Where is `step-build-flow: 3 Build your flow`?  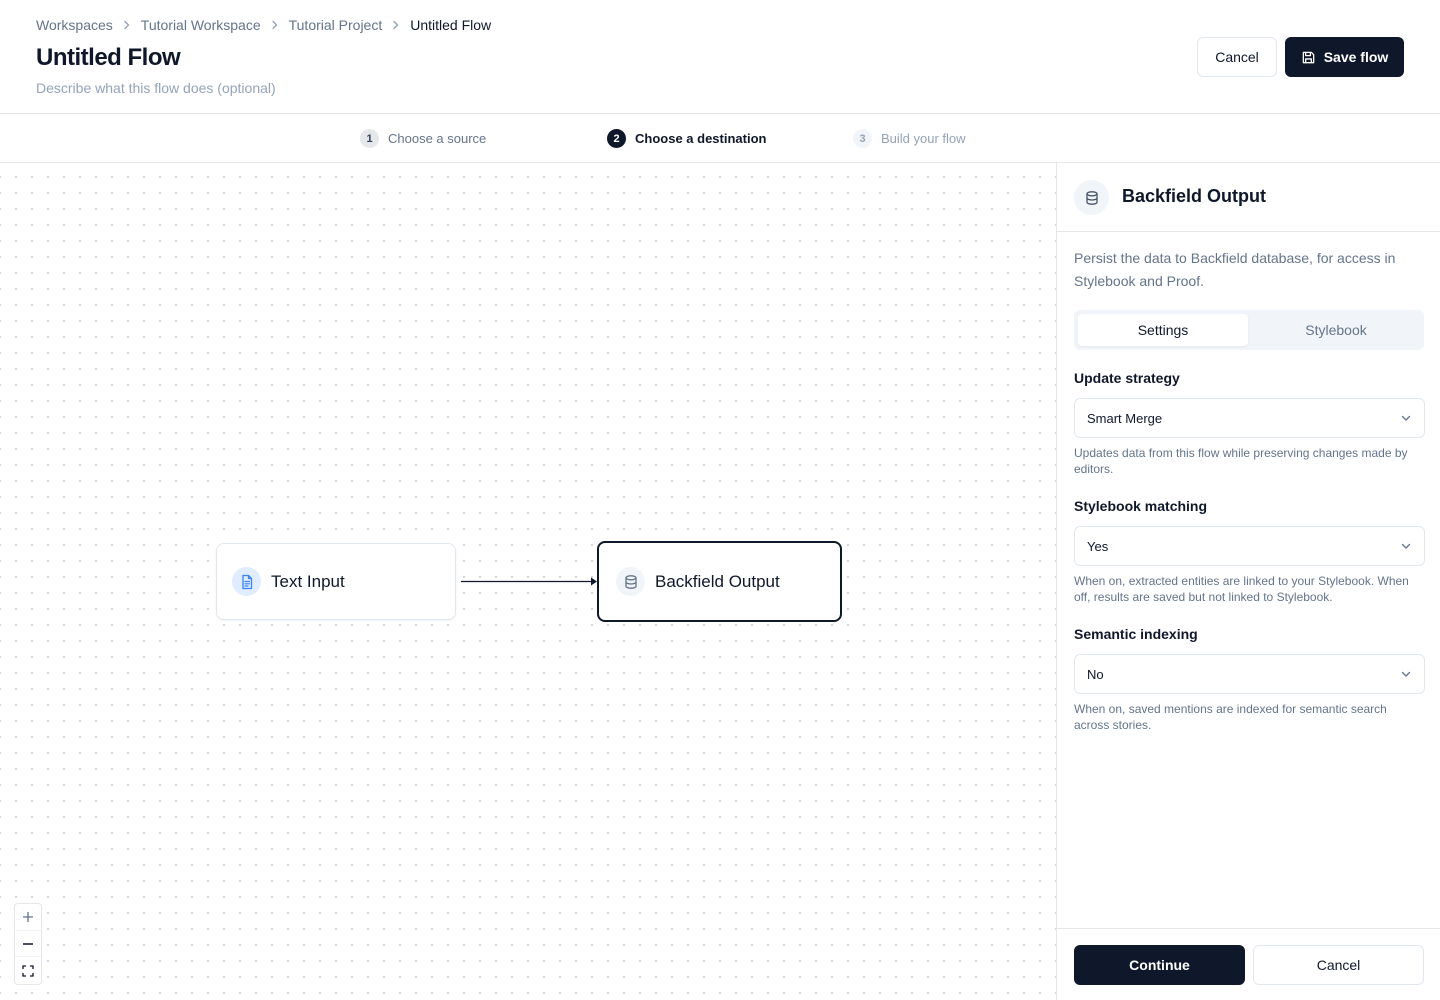 step-build-flow: 3 Build your flow is located at coordinates (909, 138).